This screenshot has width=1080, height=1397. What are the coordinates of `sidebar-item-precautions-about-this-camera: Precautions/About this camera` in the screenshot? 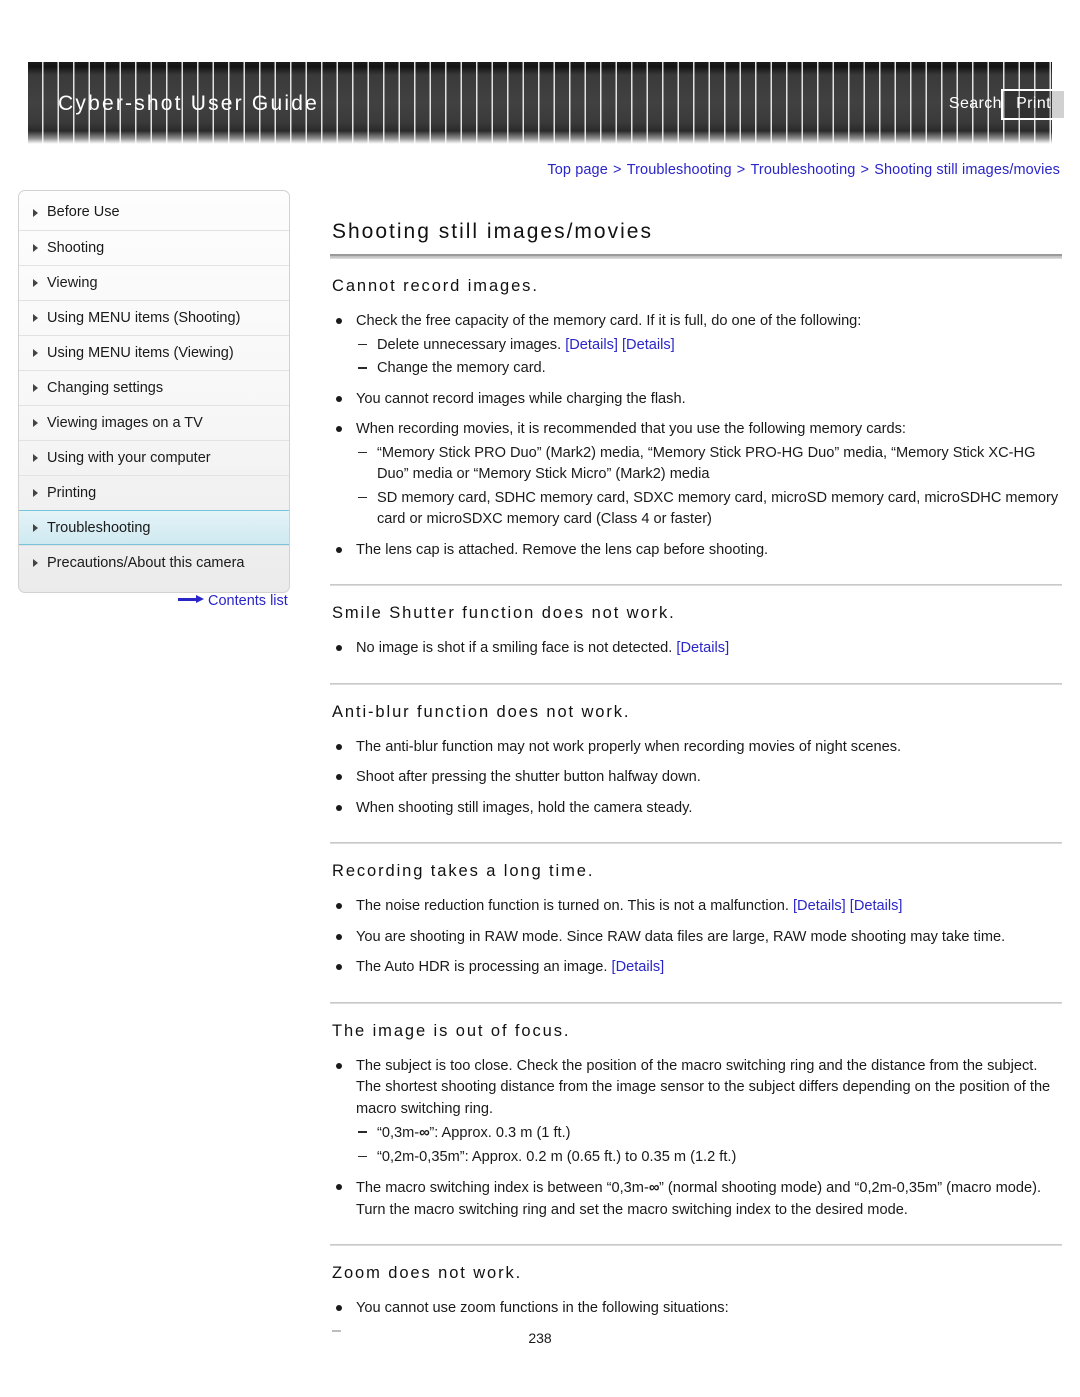 It's located at (154, 562).